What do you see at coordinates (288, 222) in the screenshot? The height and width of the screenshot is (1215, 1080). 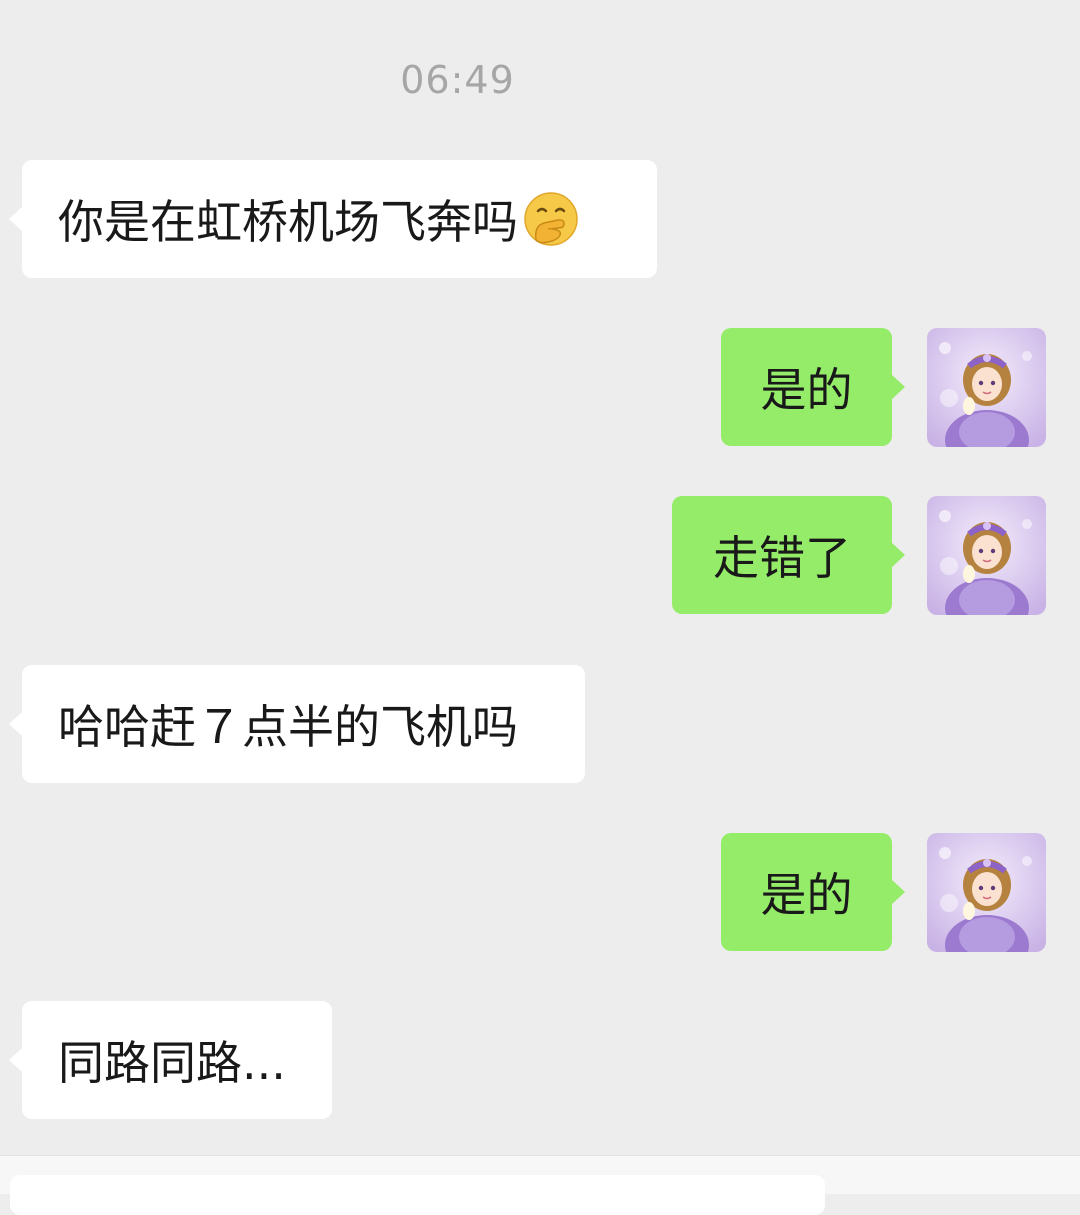 I see `message-text: 你是在虹桥机场飞奔吗` at bounding box center [288, 222].